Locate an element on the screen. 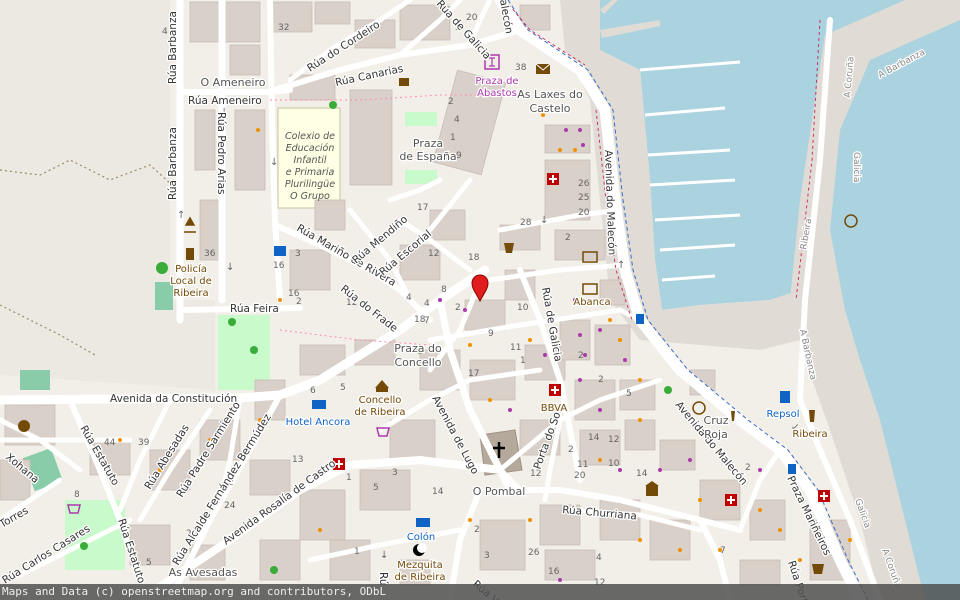 The height and width of the screenshot is (600, 960). svg-text: O Grupo is located at coordinates (310, 196).